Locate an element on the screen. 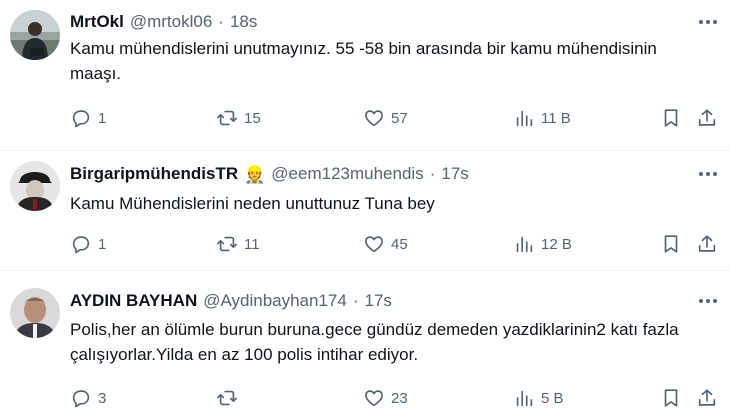  display-name: BirgaripmühendisTR is located at coordinates (154, 174).